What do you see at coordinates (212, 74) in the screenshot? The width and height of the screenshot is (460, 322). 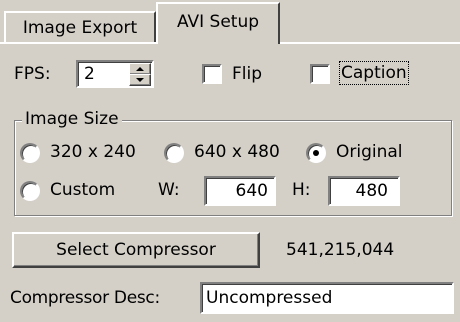 I see `flip-checkbox` at bounding box center [212, 74].